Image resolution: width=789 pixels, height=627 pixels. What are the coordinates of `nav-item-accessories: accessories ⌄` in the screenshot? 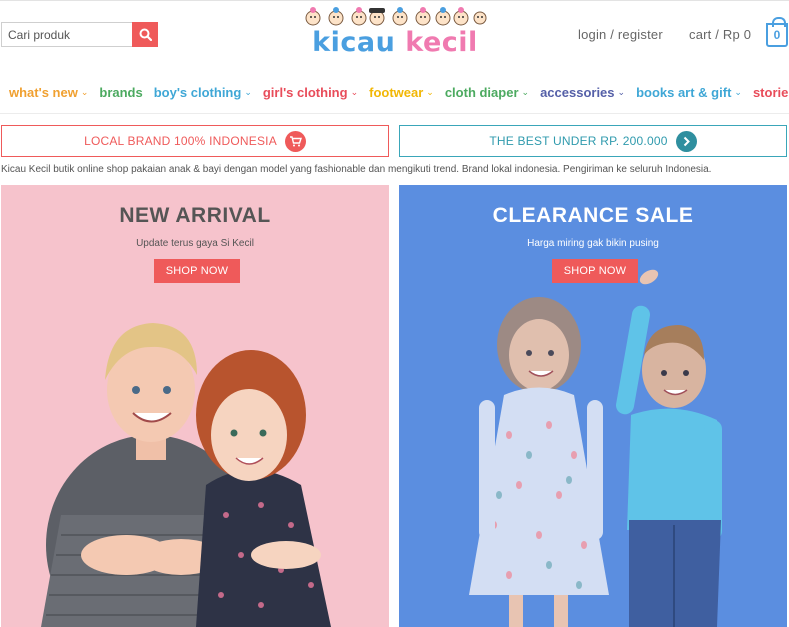 It's located at (582, 92).